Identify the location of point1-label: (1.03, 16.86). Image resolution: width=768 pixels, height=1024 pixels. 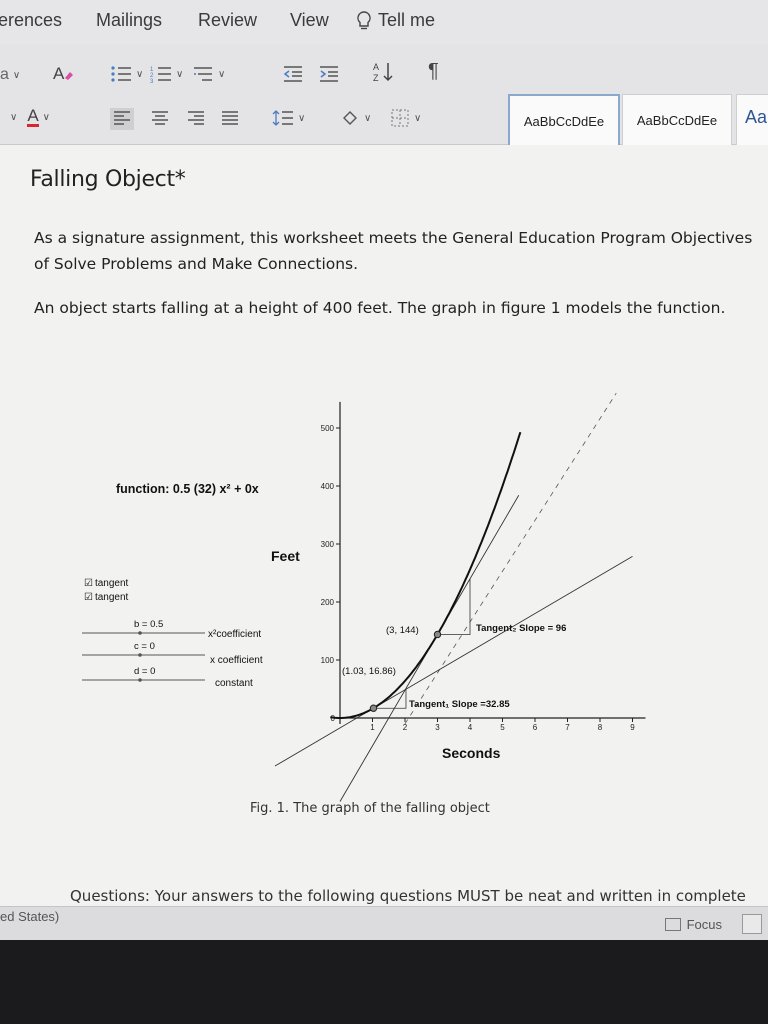
(369, 671).